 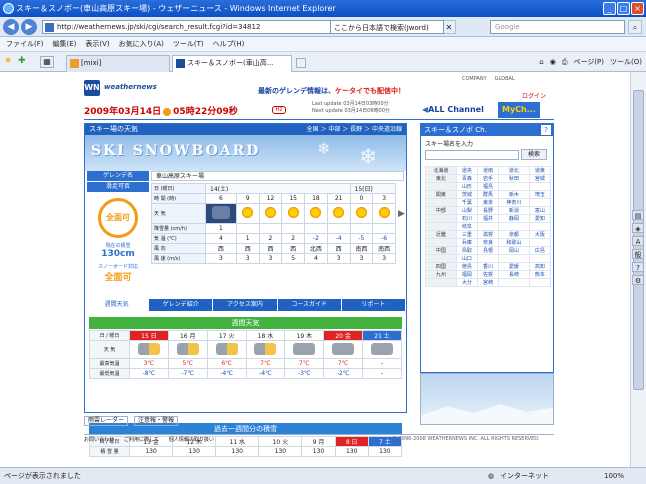 What do you see at coordinates (540, 210) in the screenshot?
I see `prefecture-link: 富山` at bounding box center [540, 210].